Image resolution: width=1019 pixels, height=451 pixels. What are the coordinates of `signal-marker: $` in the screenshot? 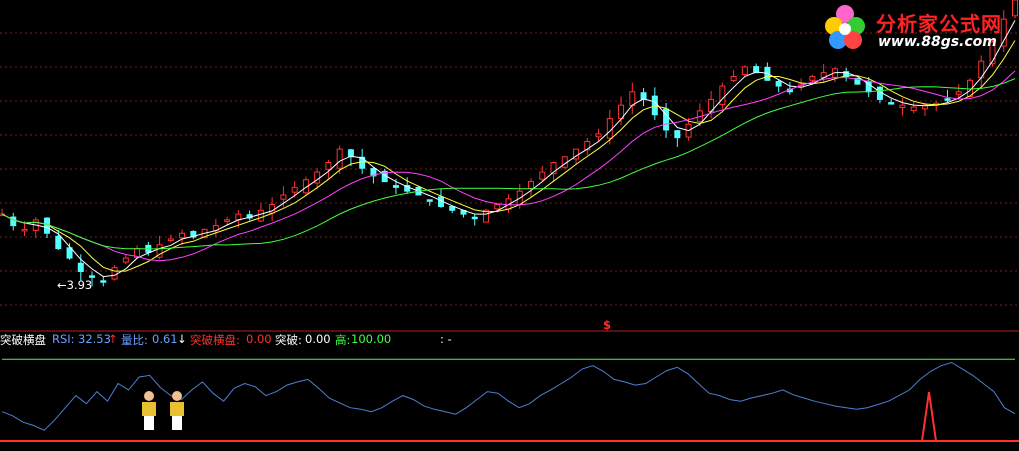 It's located at (607, 325).